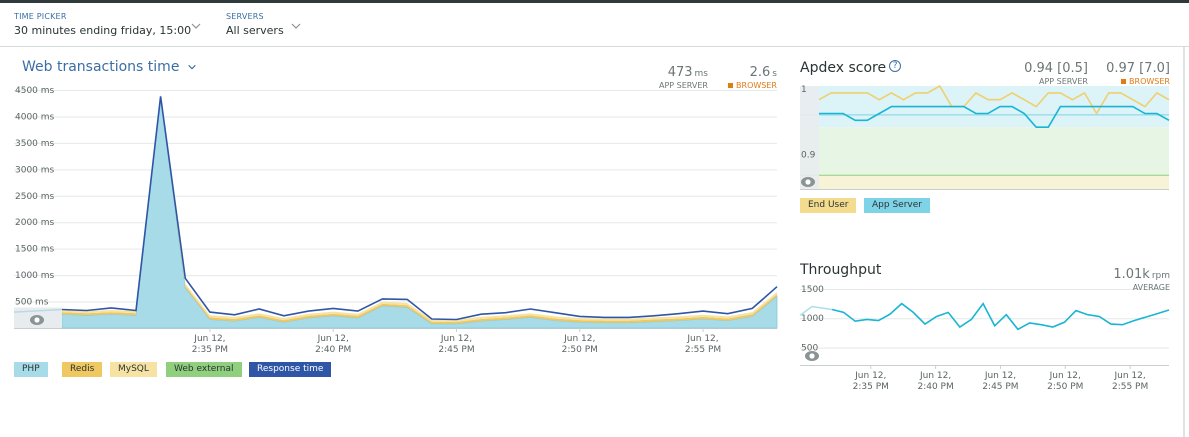 Image resolution: width=1189 pixels, height=437 pixels. Describe the element at coordinates (984, 182) in the screenshot. I see `apdex-band-fair` at that location.